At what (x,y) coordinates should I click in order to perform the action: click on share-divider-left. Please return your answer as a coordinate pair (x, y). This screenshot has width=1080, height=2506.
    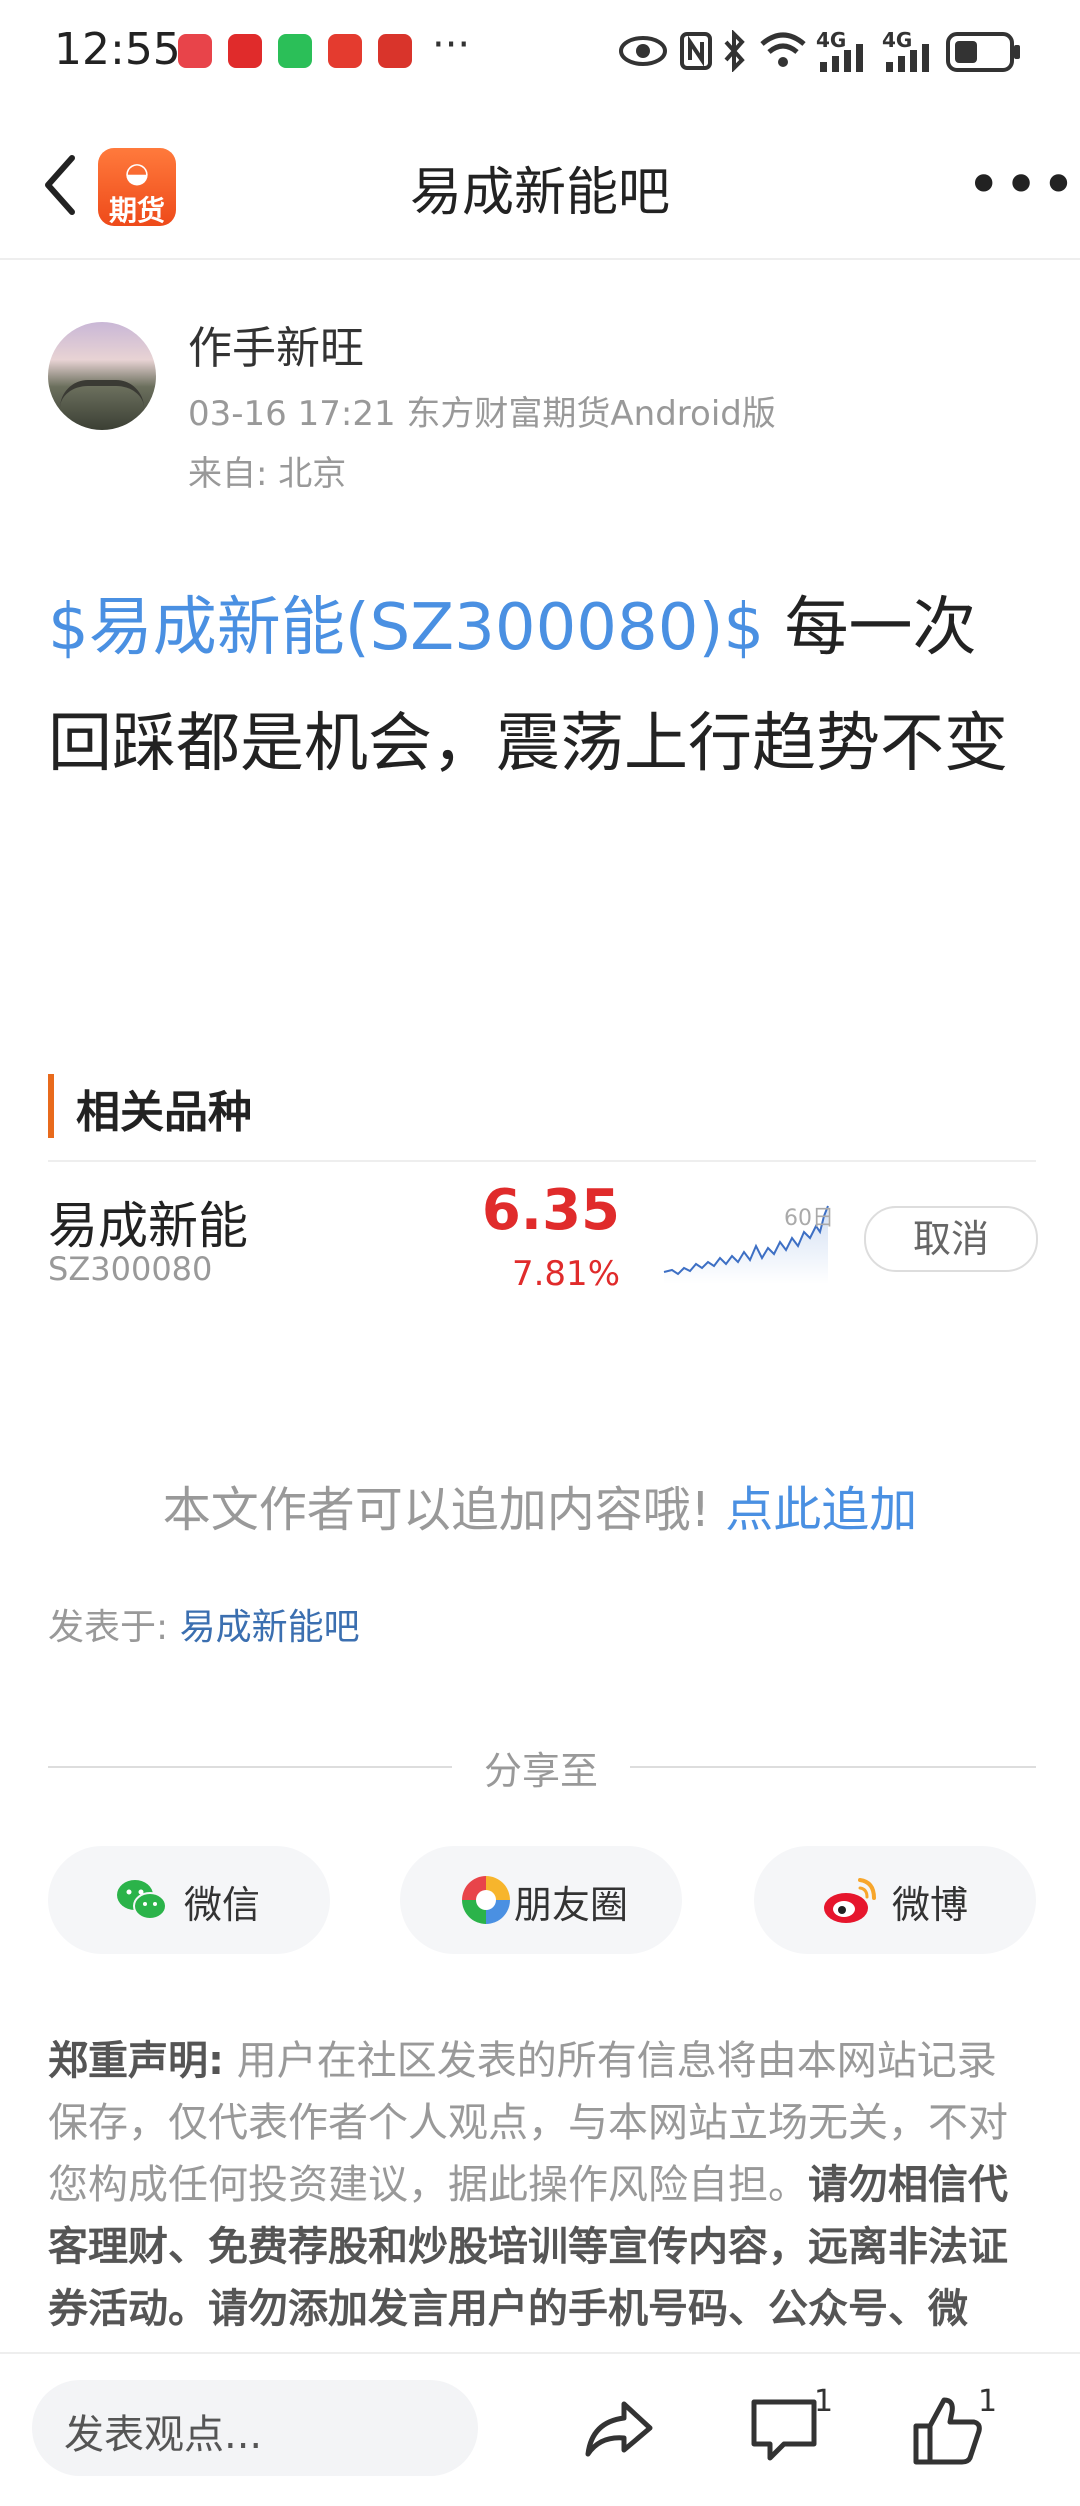
    Looking at the image, I should click on (250, 1767).